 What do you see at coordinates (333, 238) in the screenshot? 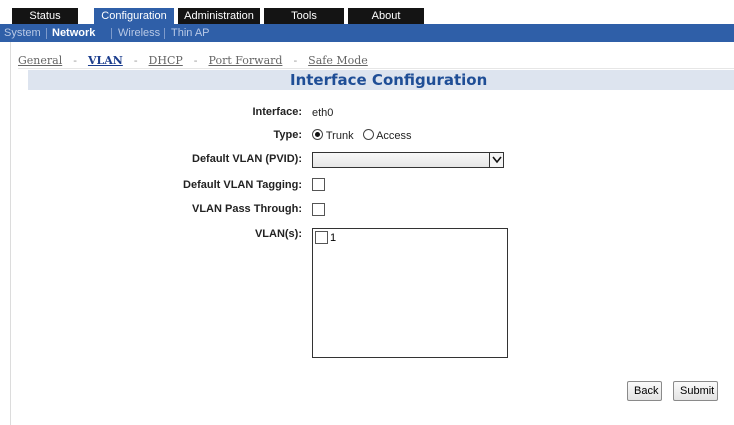
I see `vlan-1-label: 1` at bounding box center [333, 238].